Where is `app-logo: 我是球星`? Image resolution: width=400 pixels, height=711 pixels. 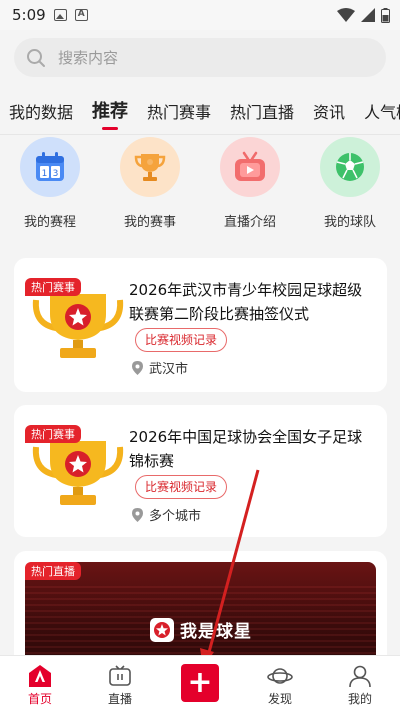
app-logo: 我是球星 is located at coordinates (201, 629).